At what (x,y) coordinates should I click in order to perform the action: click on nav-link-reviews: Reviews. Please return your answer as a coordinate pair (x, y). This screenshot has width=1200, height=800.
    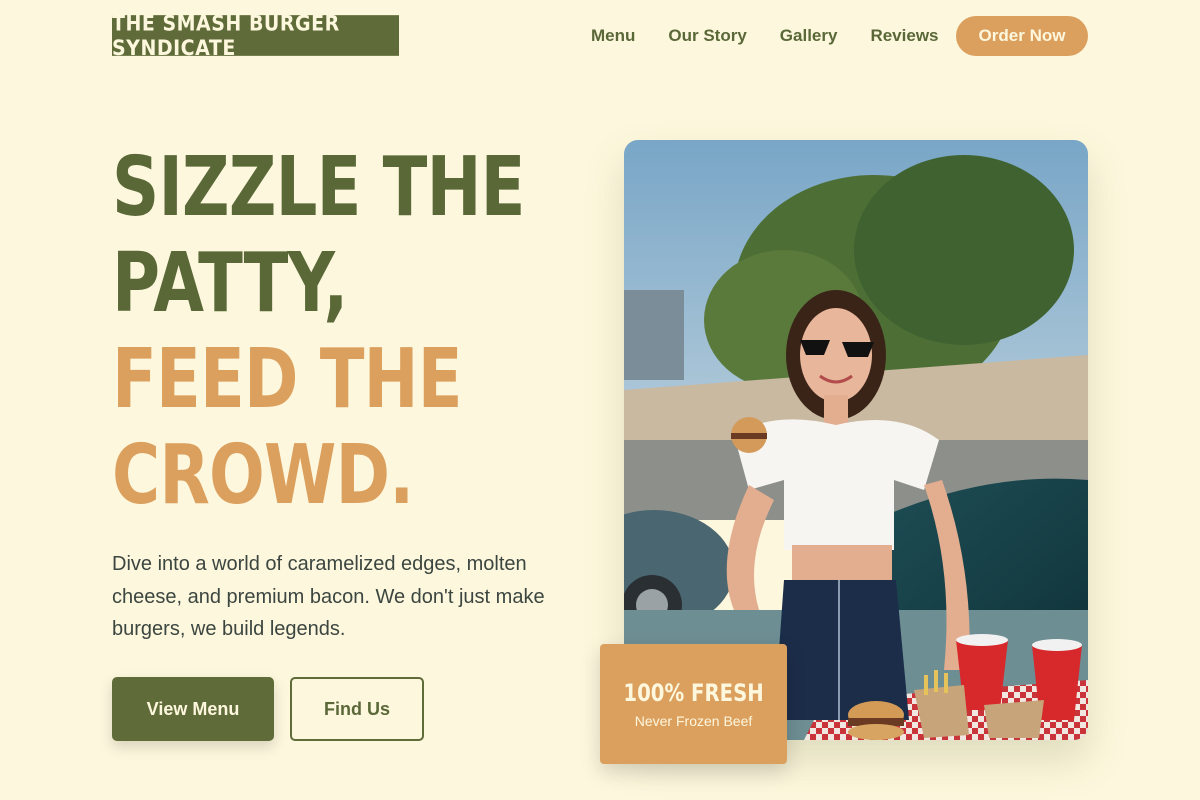
    Looking at the image, I should click on (904, 35).